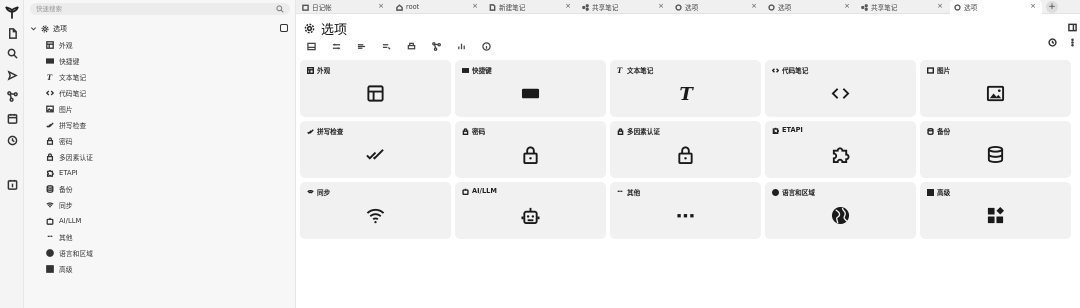 This screenshot has width=1080, height=308. What do you see at coordinates (310, 131) in the screenshot?
I see `spellcheck-icon` at bounding box center [310, 131].